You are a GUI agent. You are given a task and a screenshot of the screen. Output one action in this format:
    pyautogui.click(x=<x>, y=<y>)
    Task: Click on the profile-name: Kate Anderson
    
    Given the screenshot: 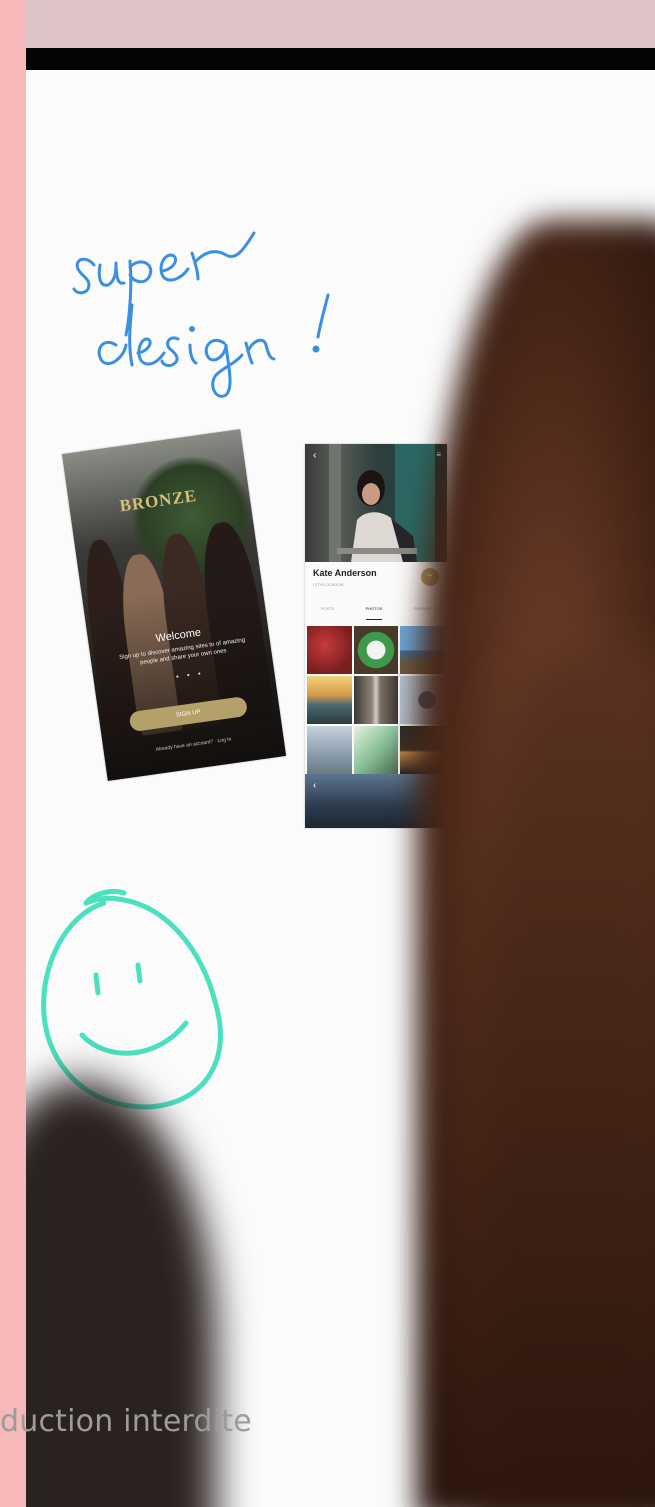 What is the action you would take?
    pyautogui.click(x=345, y=573)
    